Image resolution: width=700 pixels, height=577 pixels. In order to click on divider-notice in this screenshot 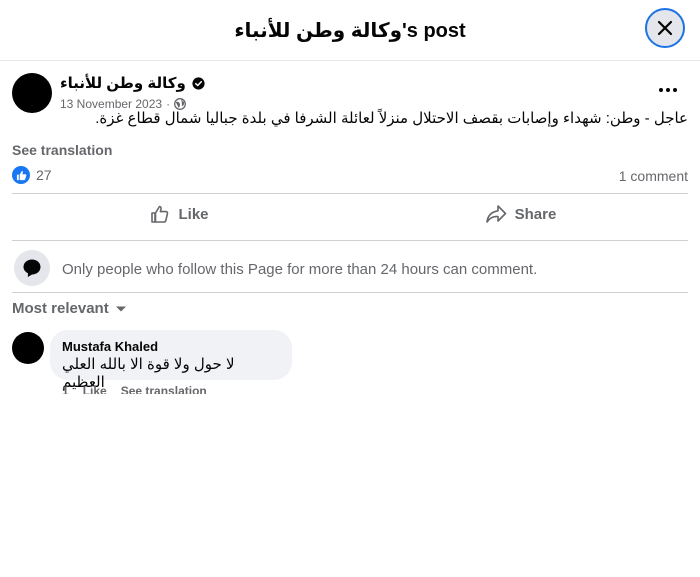, I will do `click(350, 292)`.